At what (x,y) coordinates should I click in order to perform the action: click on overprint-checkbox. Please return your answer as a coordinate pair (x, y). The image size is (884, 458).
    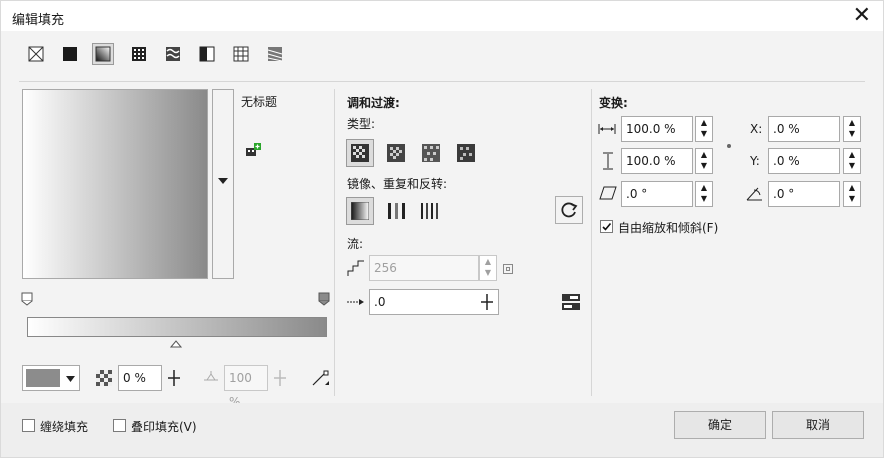
    Looking at the image, I should click on (119, 425).